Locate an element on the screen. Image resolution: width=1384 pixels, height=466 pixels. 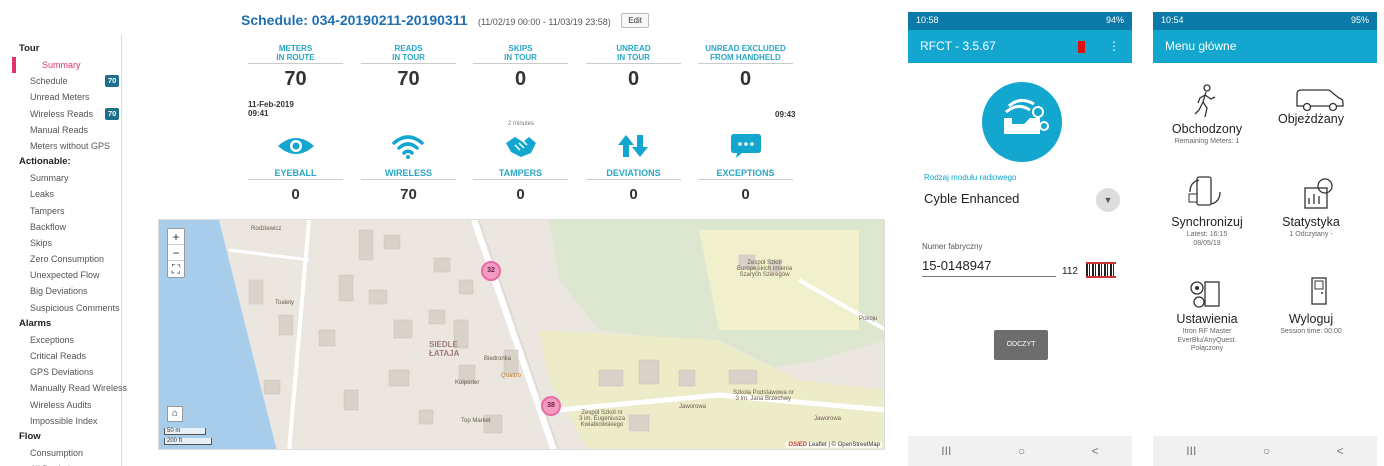
sidebar-item-label: Unread Meters is located at coordinates (60, 97).